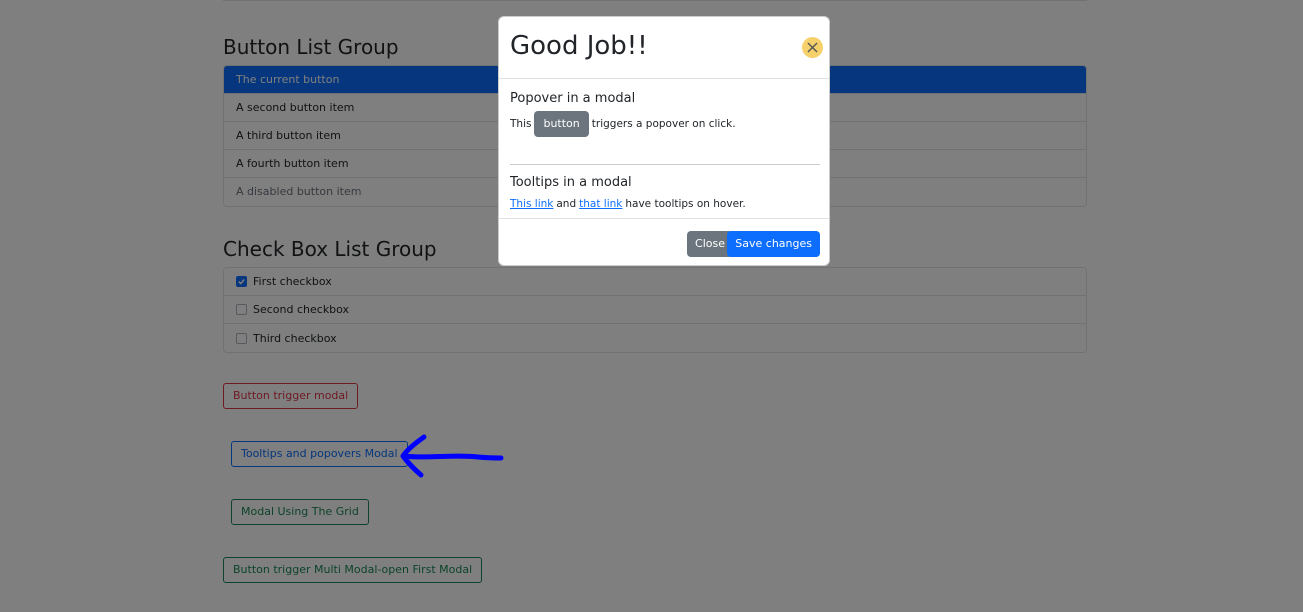 The height and width of the screenshot is (612, 1303). Describe the element at coordinates (773, 244) in the screenshot. I see `save-changes-button: Save changes` at that location.